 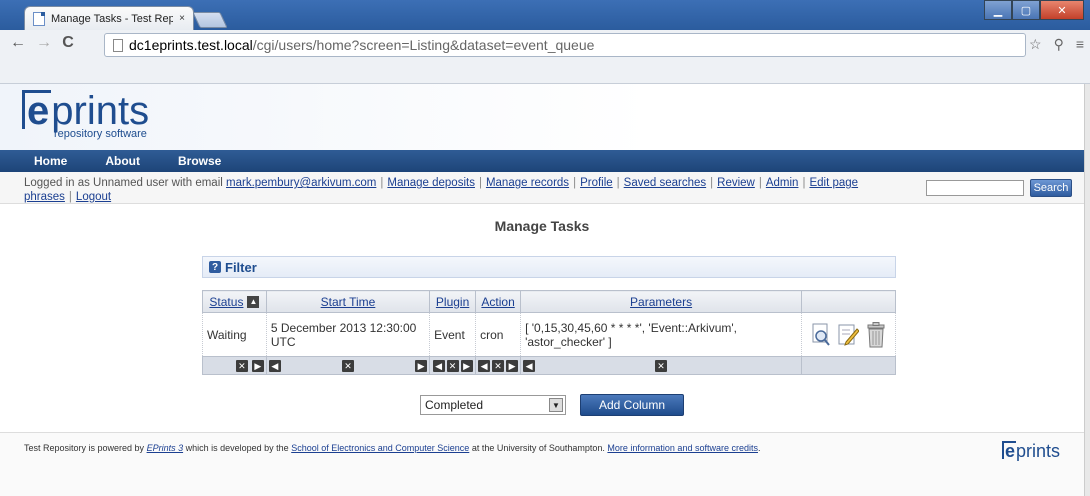 What do you see at coordinates (549, 267) in the screenshot?
I see `filter-bar: ? Filter` at bounding box center [549, 267].